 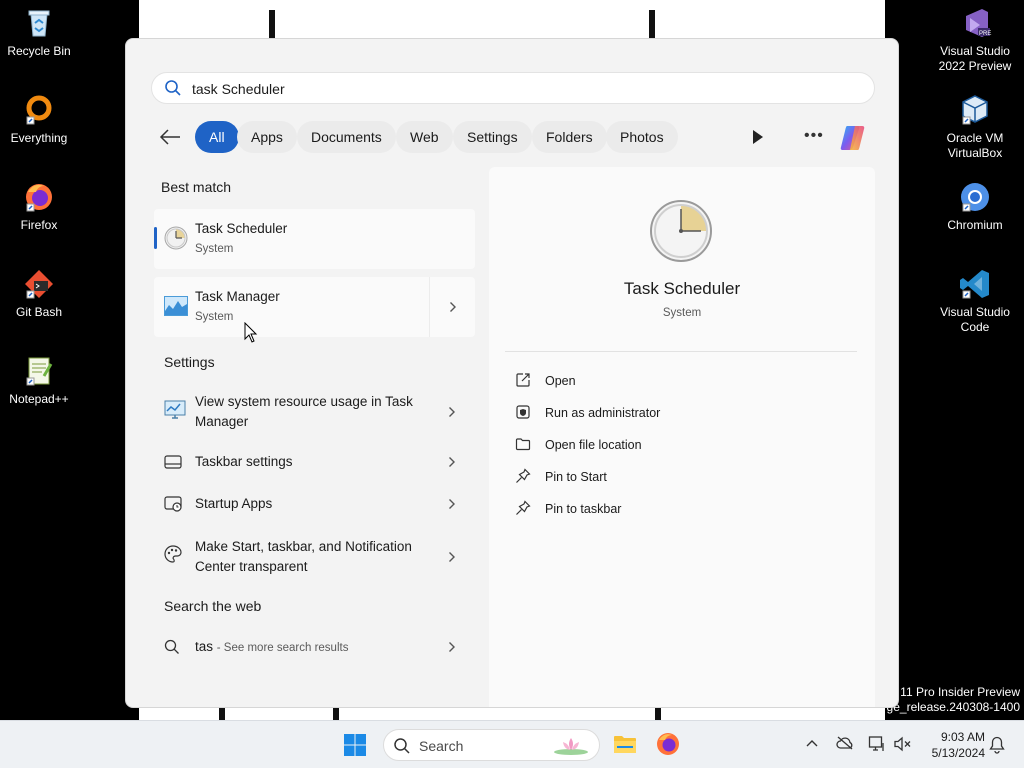 I want to click on palette-icon, so click(x=173, y=554).